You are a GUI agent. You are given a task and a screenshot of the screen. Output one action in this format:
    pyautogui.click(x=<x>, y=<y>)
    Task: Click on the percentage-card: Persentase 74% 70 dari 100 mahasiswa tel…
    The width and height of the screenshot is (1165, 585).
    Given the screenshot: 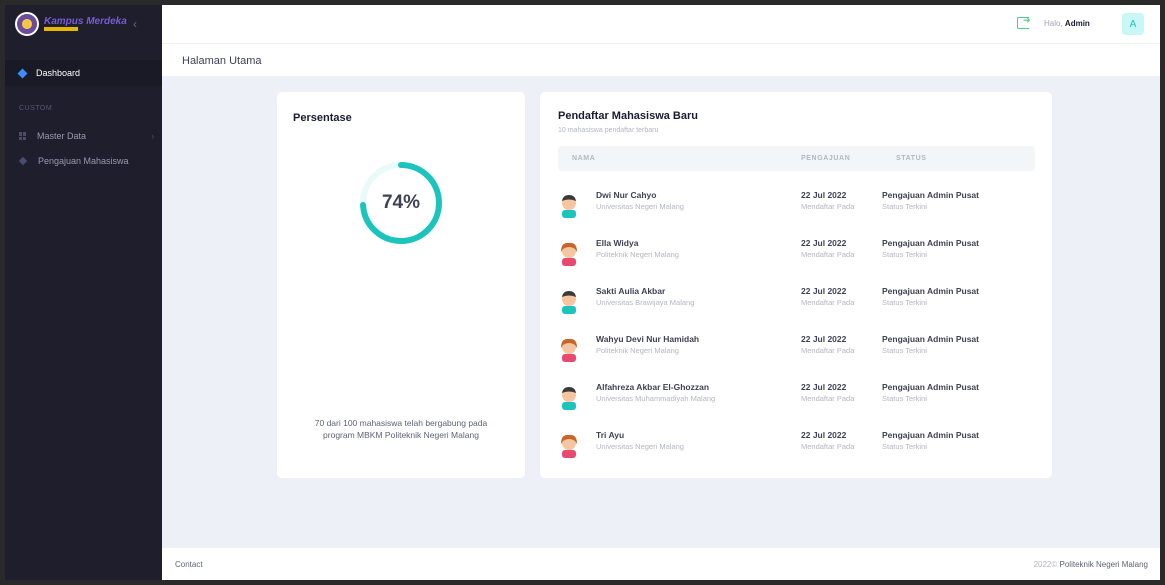 What is the action you would take?
    pyautogui.click(x=401, y=285)
    